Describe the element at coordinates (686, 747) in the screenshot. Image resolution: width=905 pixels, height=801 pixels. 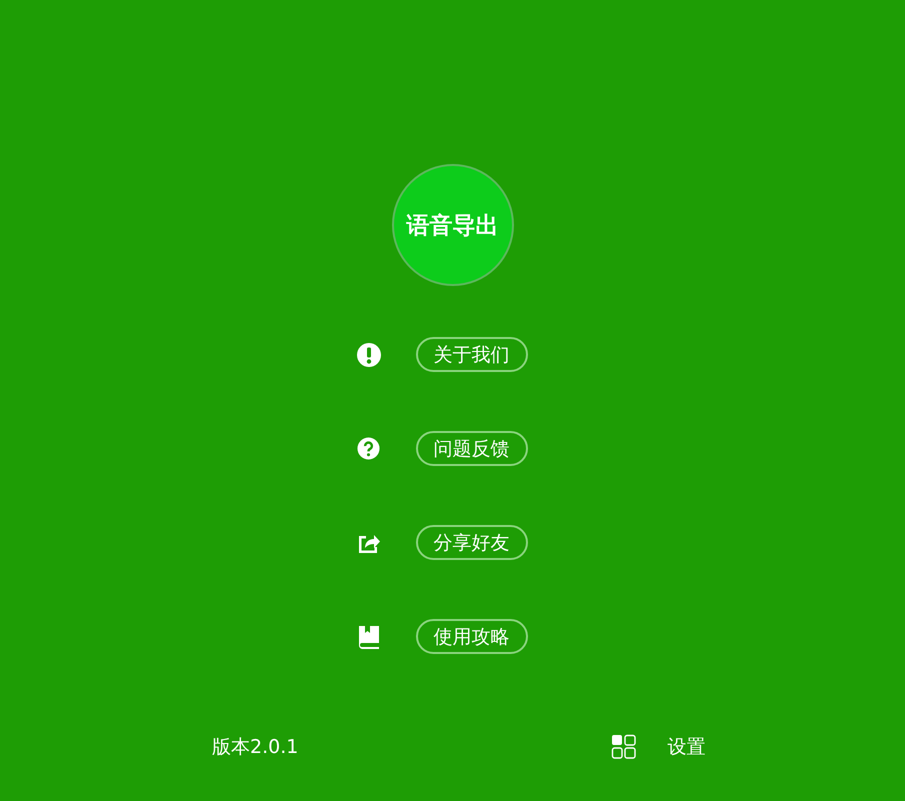
I see `settings-button: 设置` at that location.